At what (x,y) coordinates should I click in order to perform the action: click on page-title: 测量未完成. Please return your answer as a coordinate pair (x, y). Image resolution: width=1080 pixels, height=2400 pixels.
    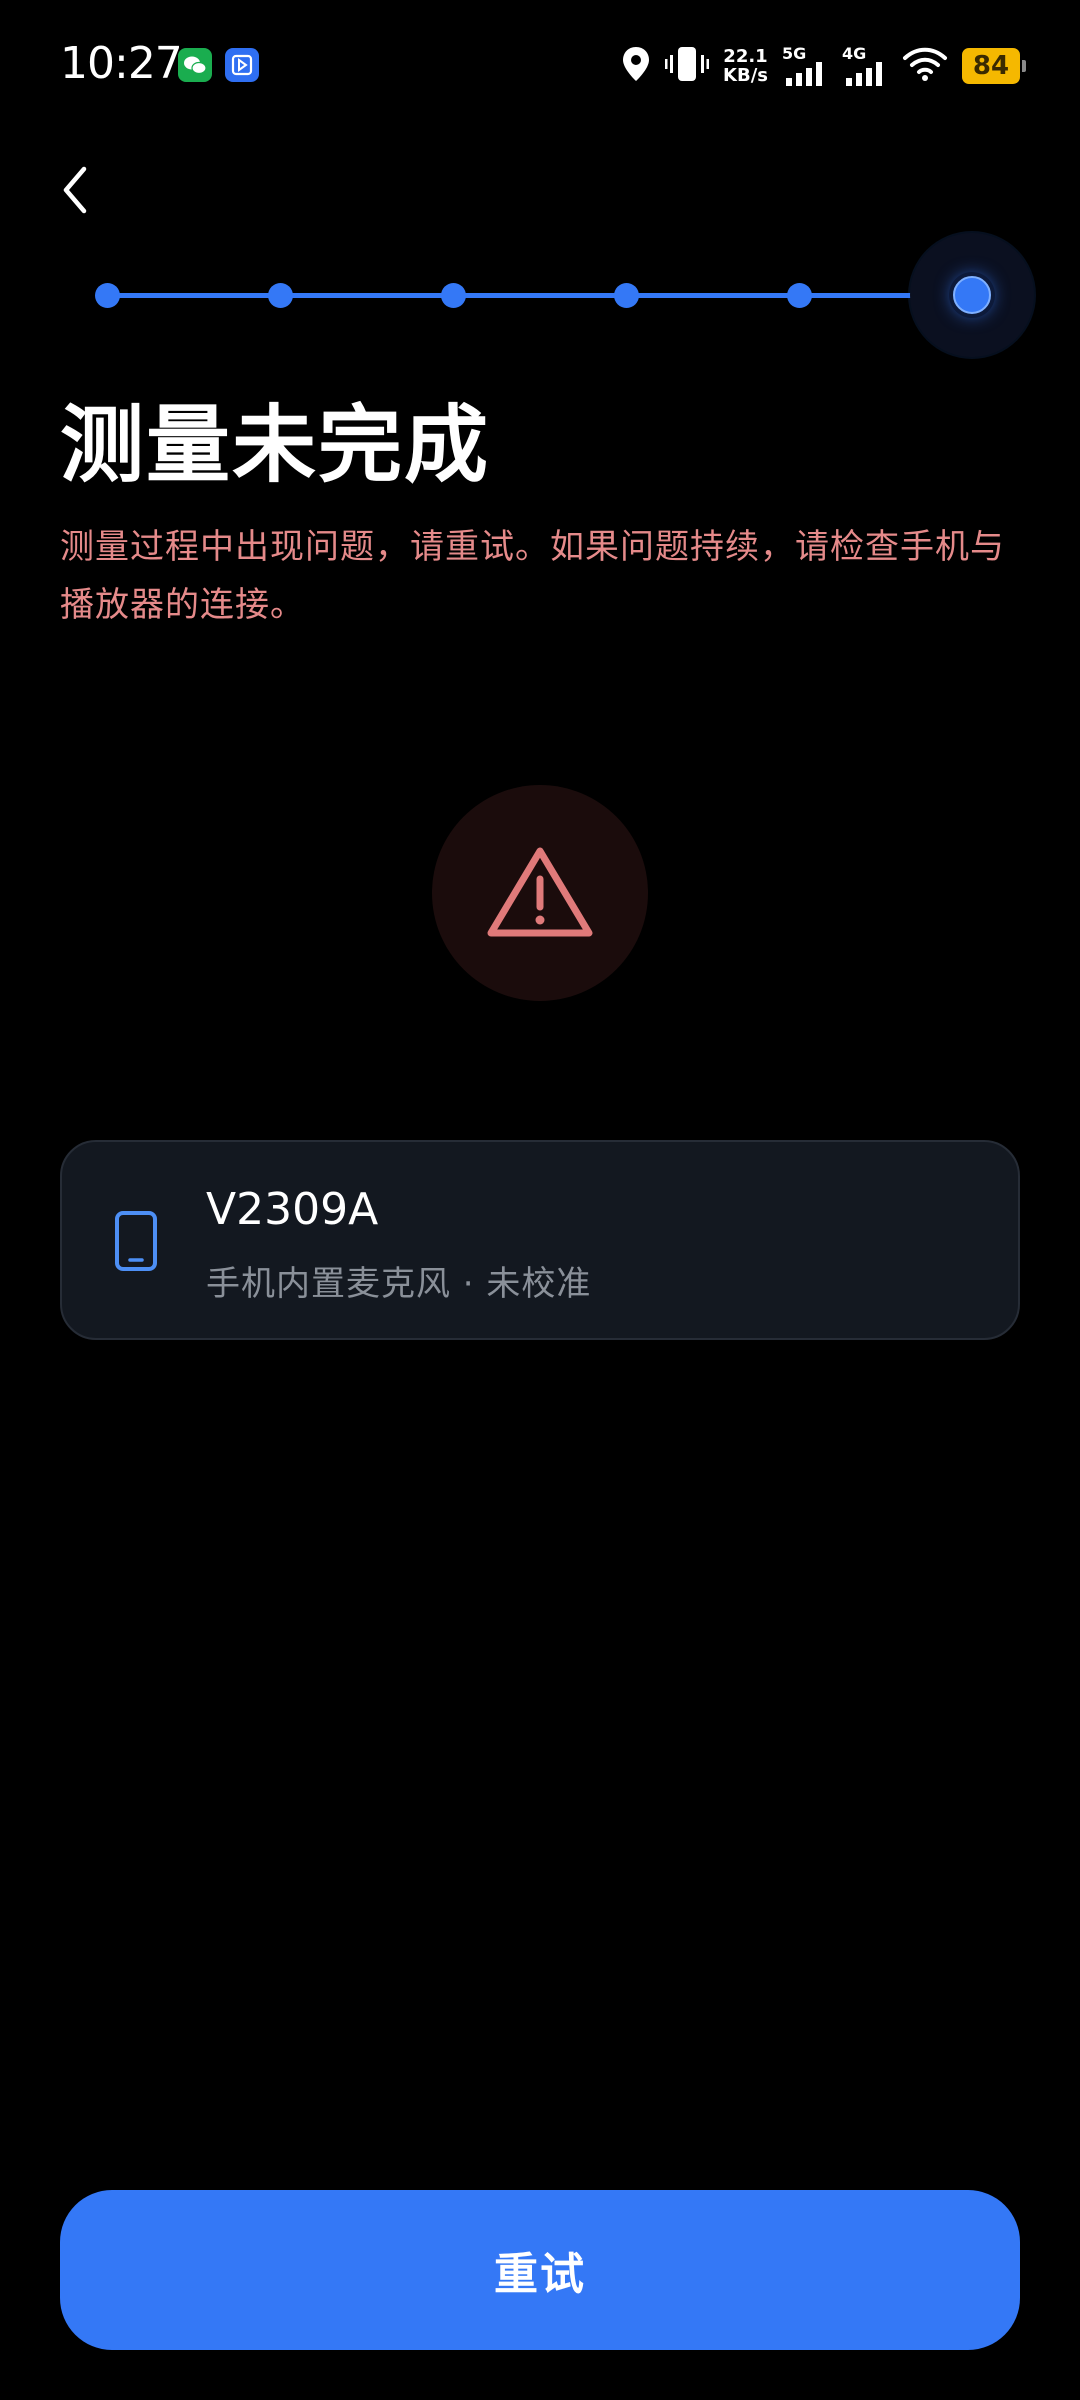
    Looking at the image, I should click on (275, 445).